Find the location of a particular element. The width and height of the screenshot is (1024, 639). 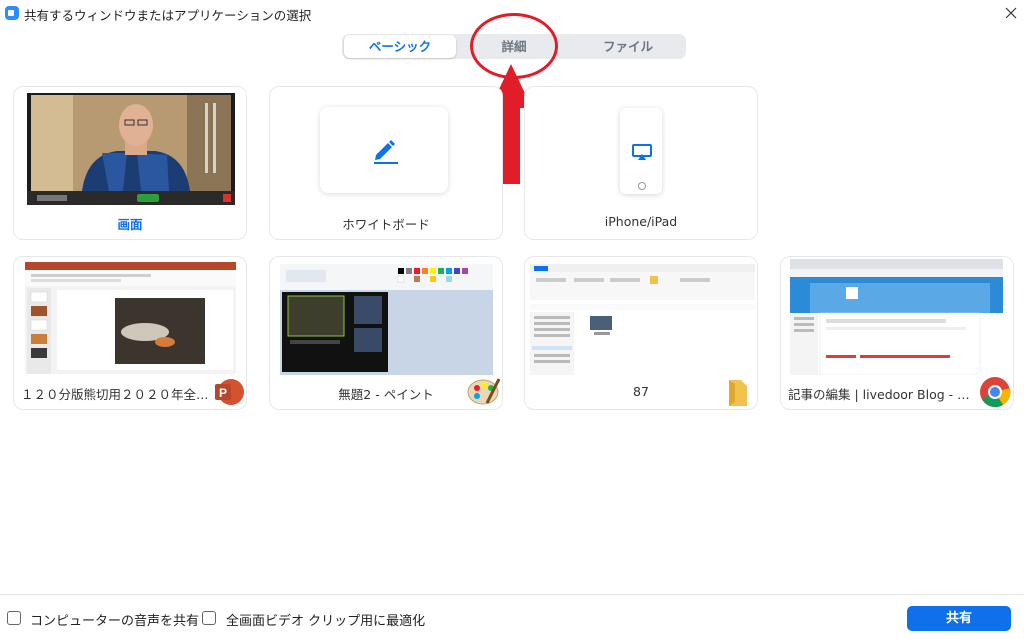

folder-icon is located at coordinates (738, 393).